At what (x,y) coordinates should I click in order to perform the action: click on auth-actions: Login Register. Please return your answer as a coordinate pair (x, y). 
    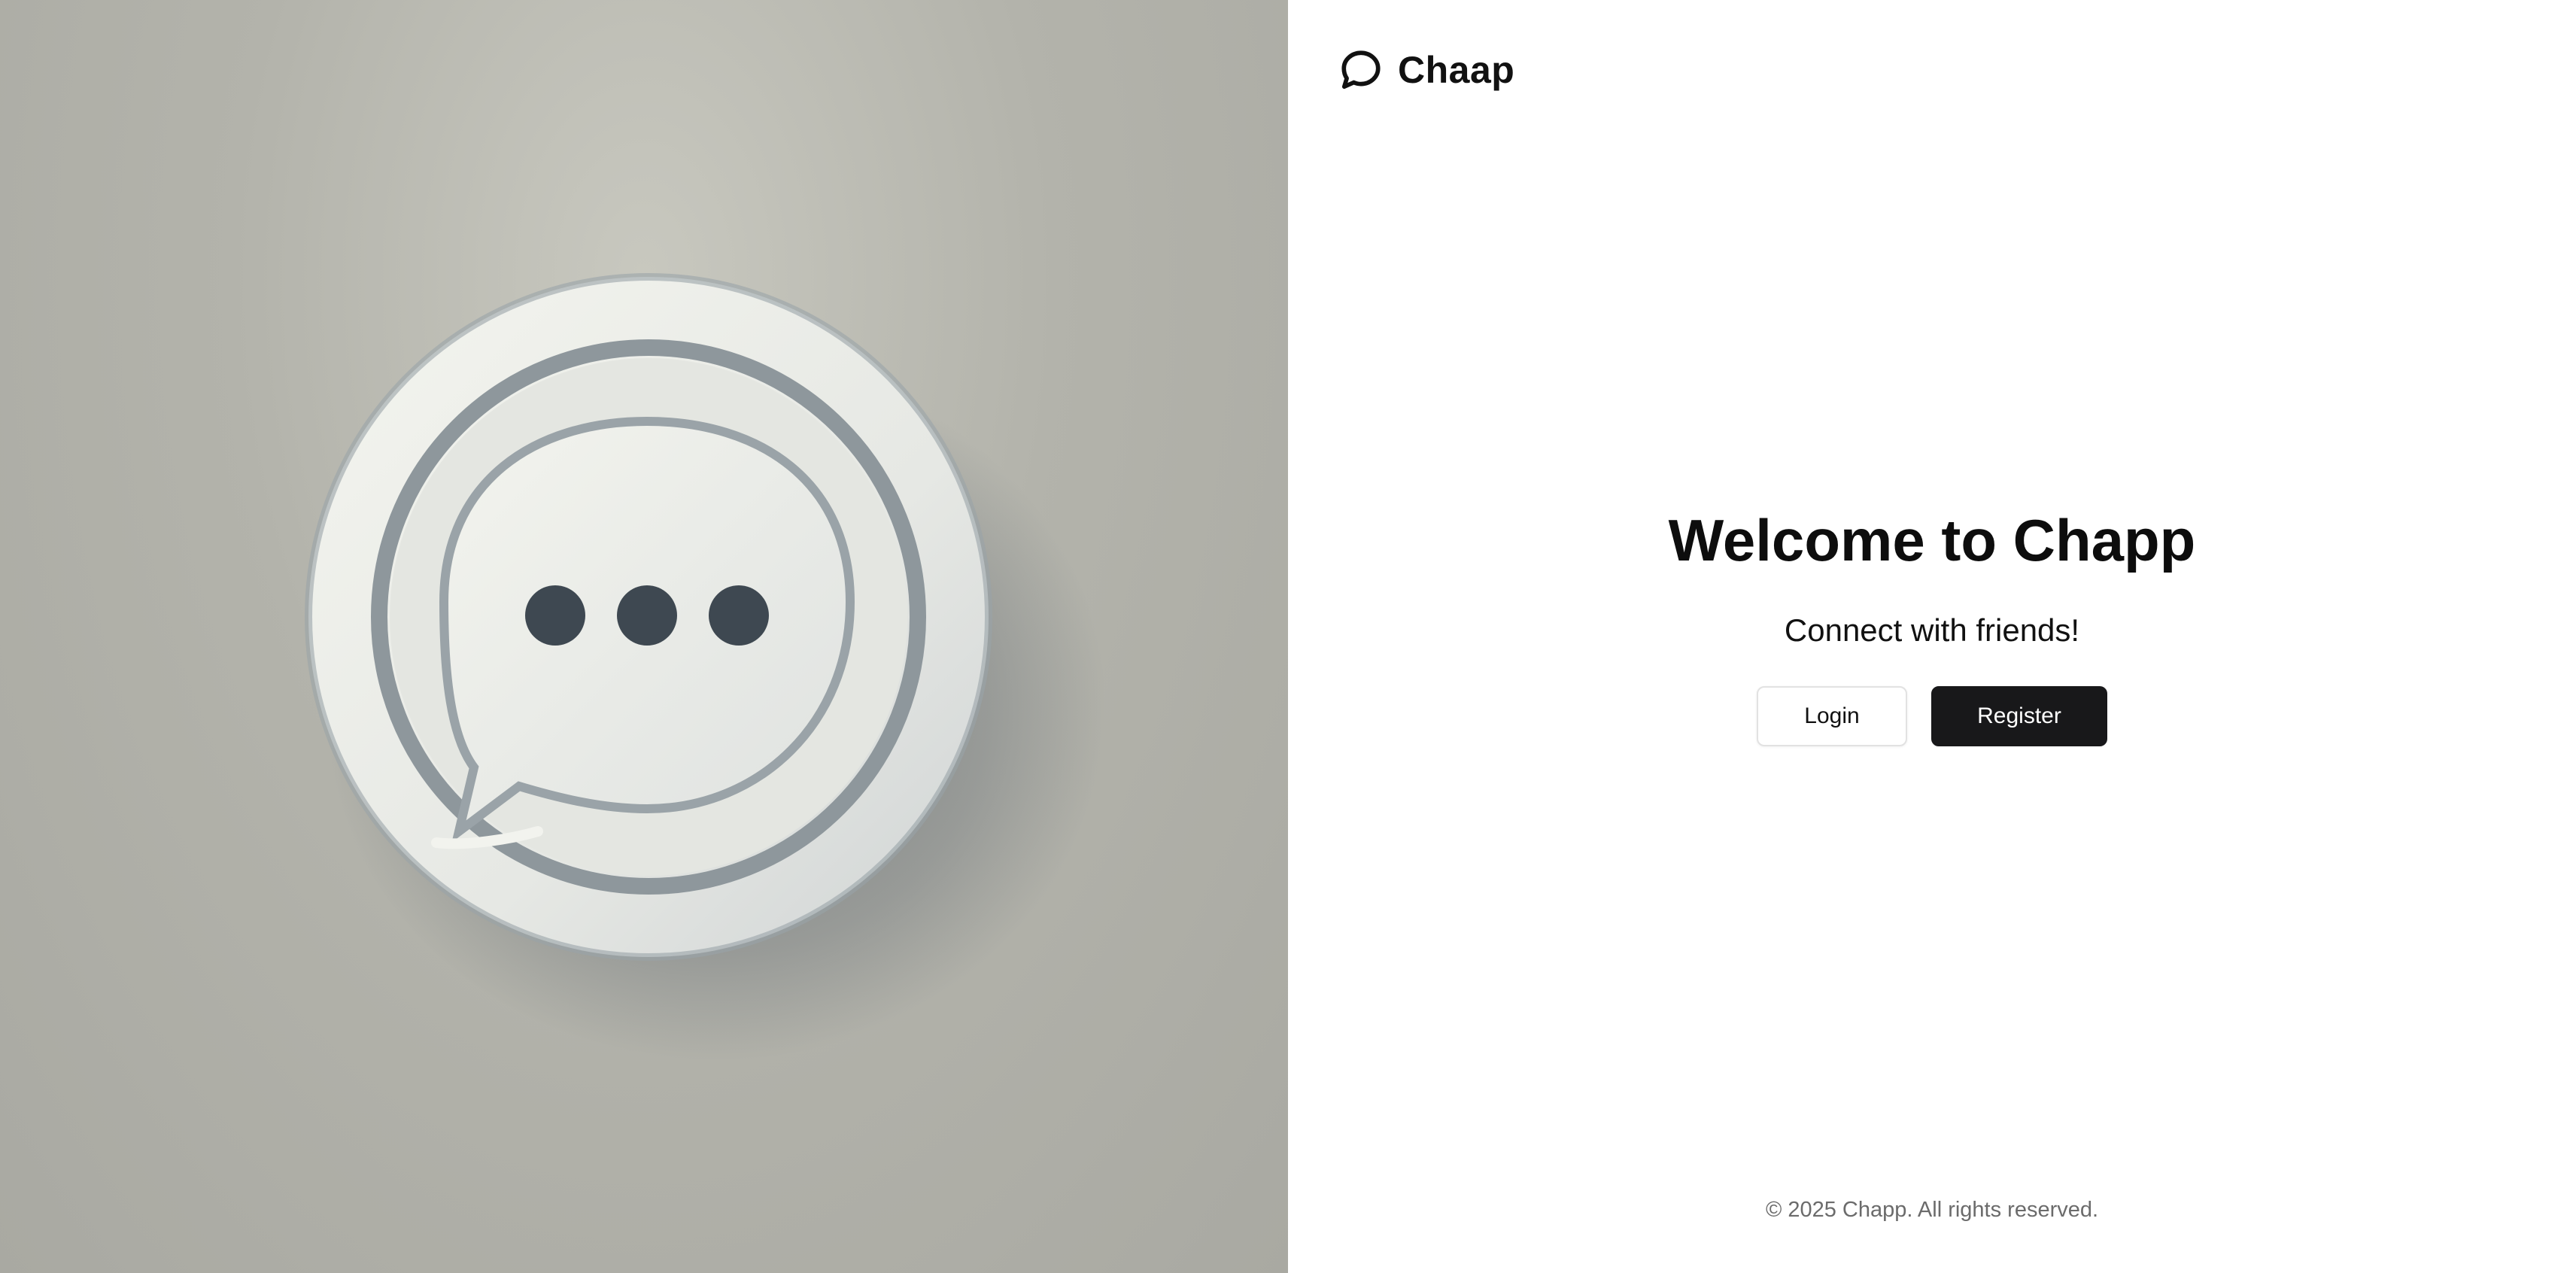
    Looking at the image, I should click on (1932, 715).